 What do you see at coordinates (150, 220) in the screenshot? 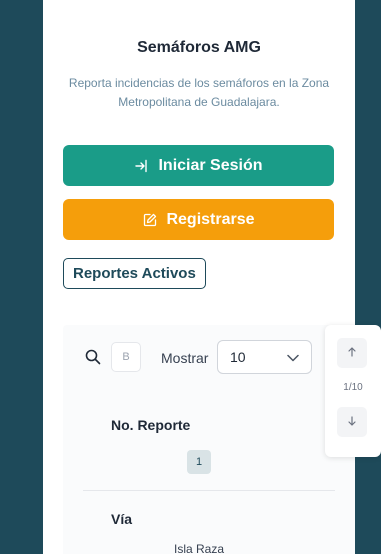
I see `edit-icon` at bounding box center [150, 220].